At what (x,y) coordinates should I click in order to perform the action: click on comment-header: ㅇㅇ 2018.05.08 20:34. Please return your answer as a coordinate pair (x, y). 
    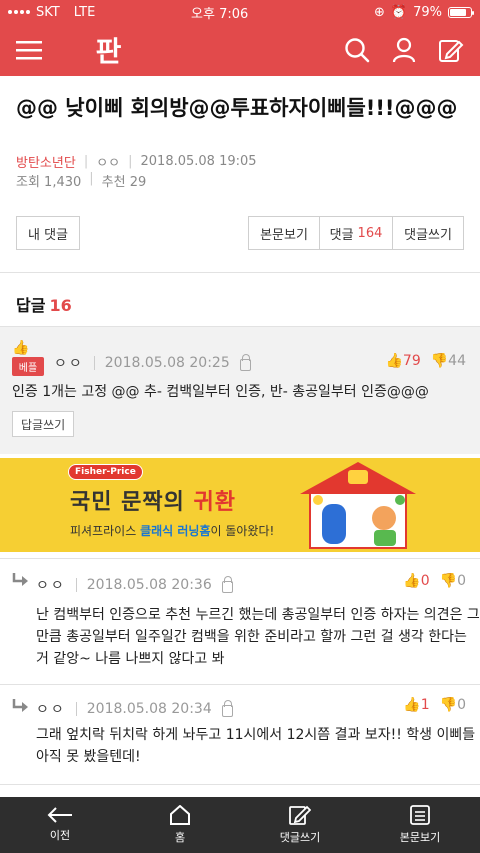
    Looking at the image, I should click on (134, 709).